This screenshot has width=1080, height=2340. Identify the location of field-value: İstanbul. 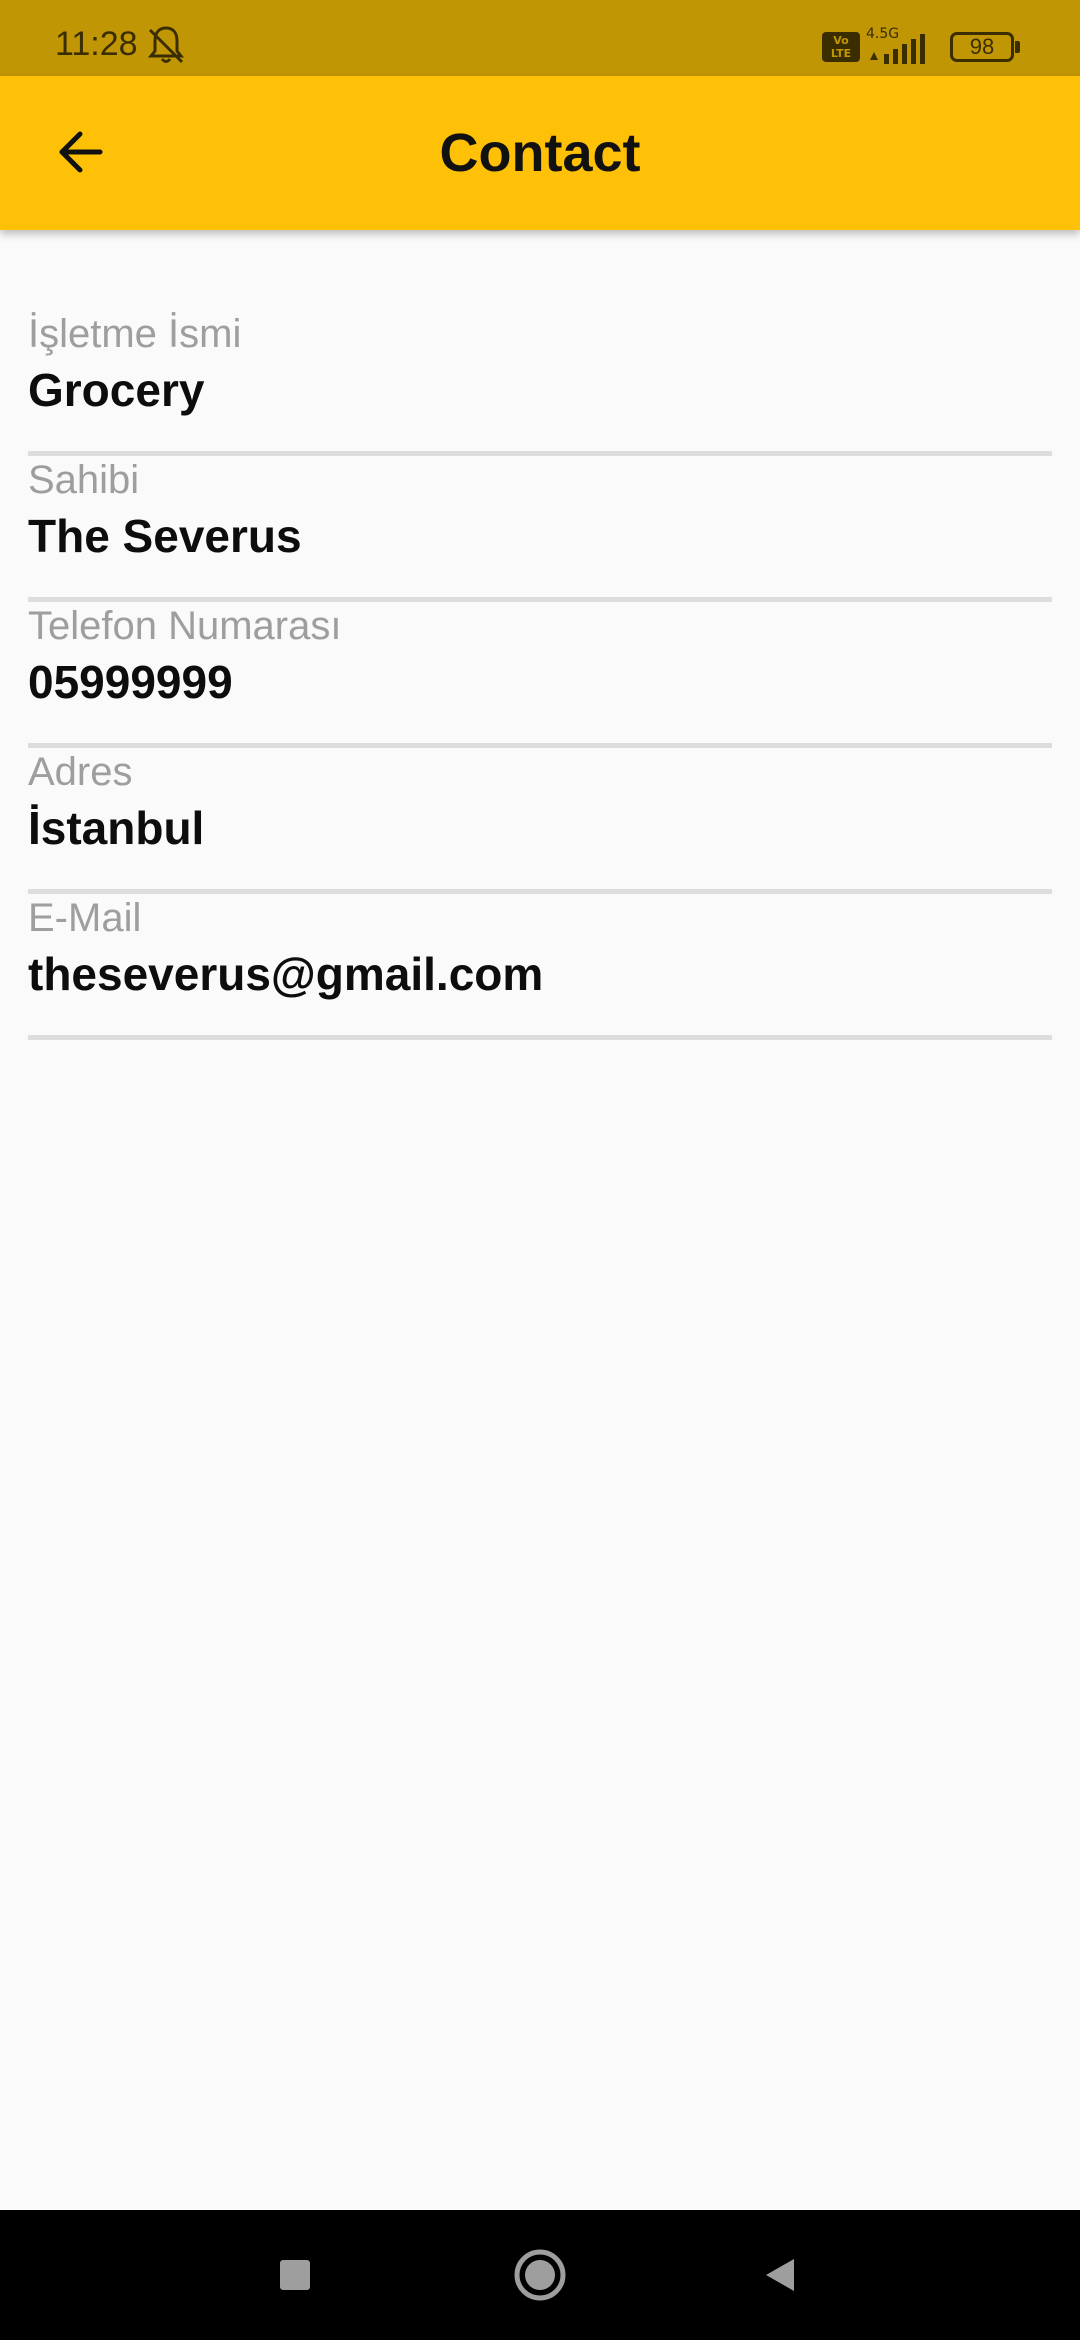
(116, 828).